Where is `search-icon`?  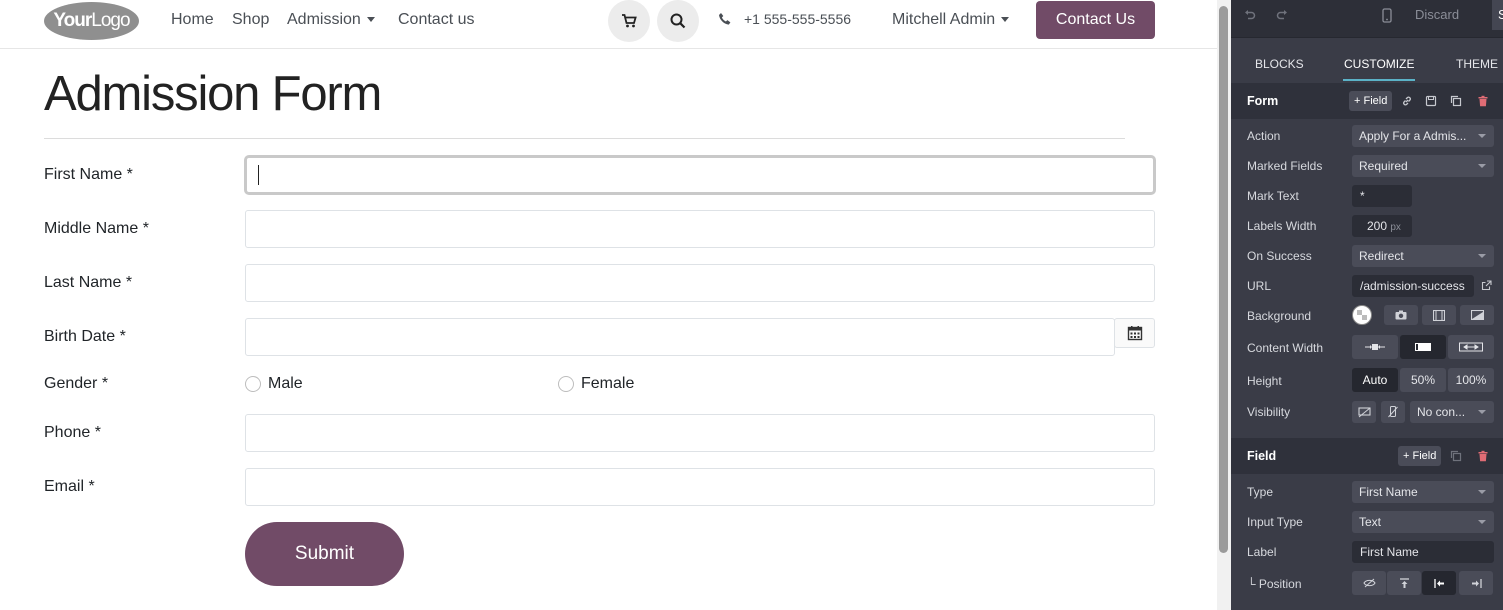 search-icon is located at coordinates (678, 21).